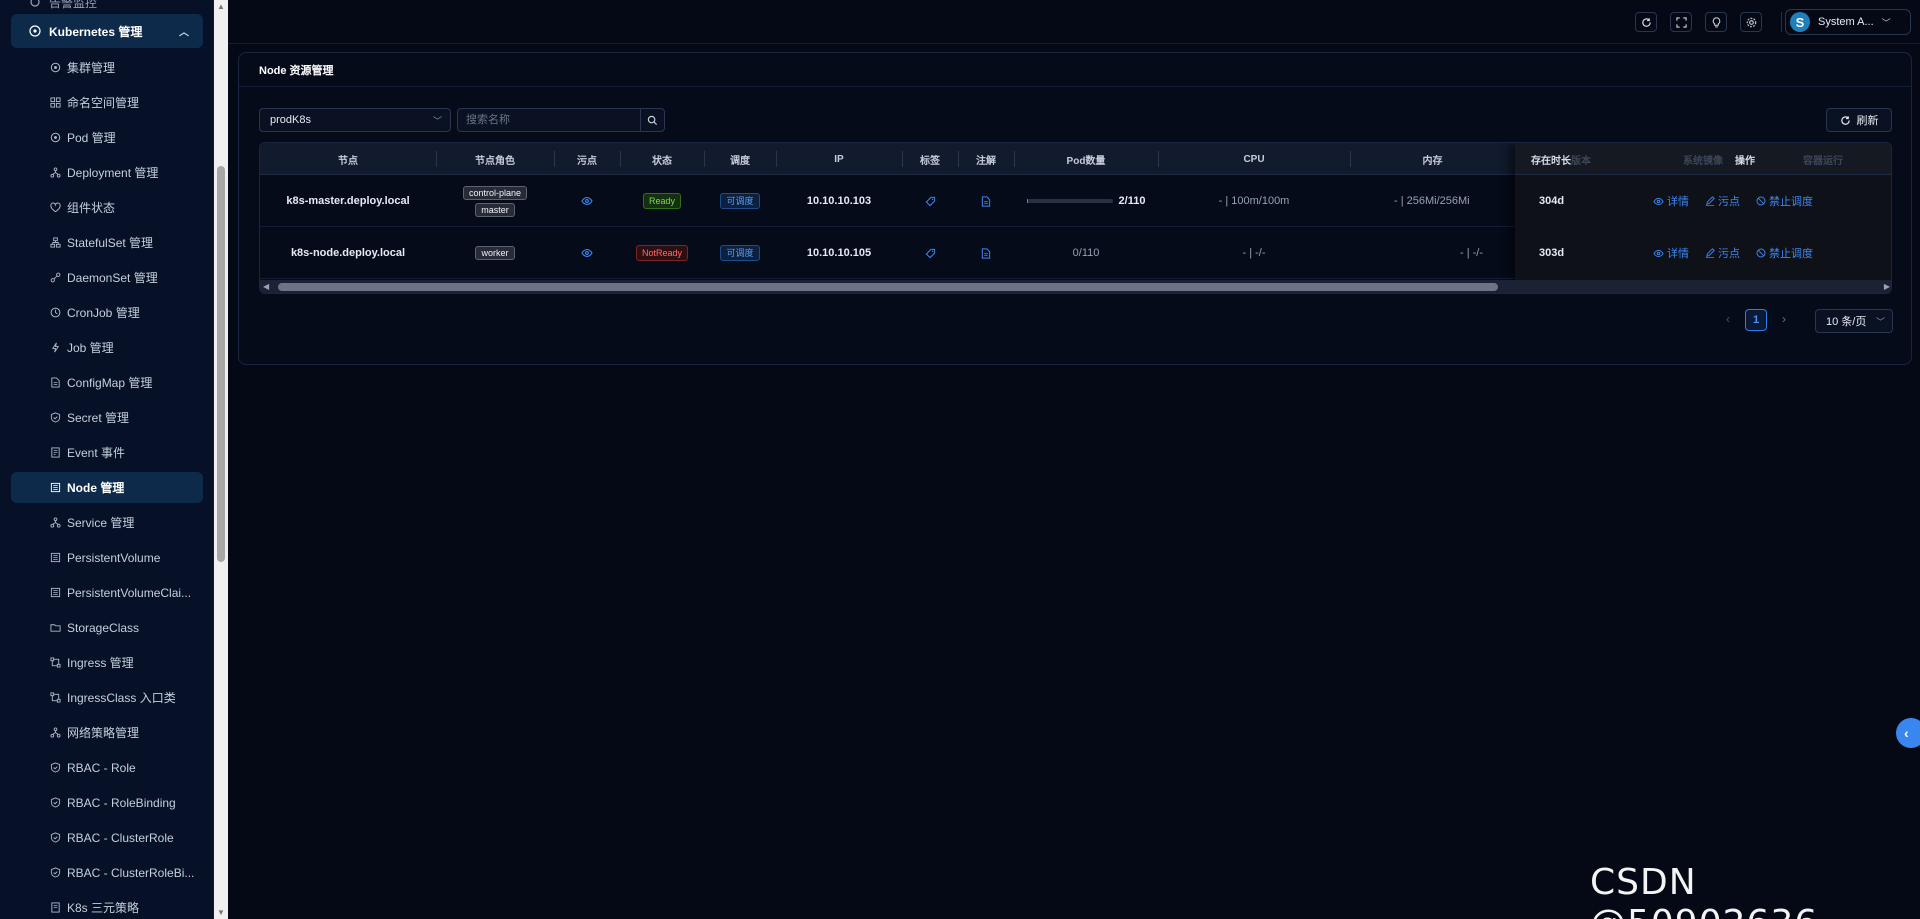 This screenshot has width=1920, height=919. Describe the element at coordinates (587, 159) in the screenshot. I see `column-header-taints: 污点` at that location.